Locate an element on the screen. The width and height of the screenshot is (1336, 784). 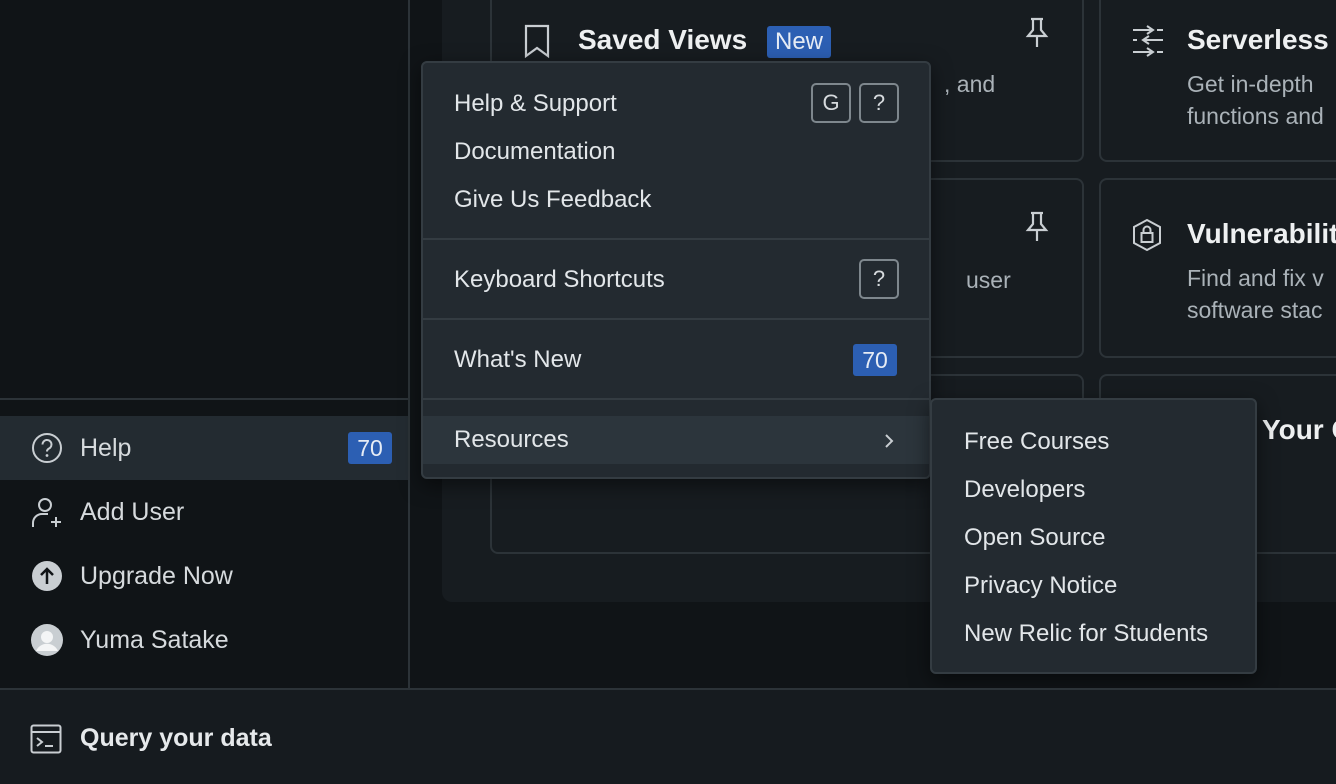
menu-item-label: Keyboard Shortcuts is located at coordinates (559, 279).